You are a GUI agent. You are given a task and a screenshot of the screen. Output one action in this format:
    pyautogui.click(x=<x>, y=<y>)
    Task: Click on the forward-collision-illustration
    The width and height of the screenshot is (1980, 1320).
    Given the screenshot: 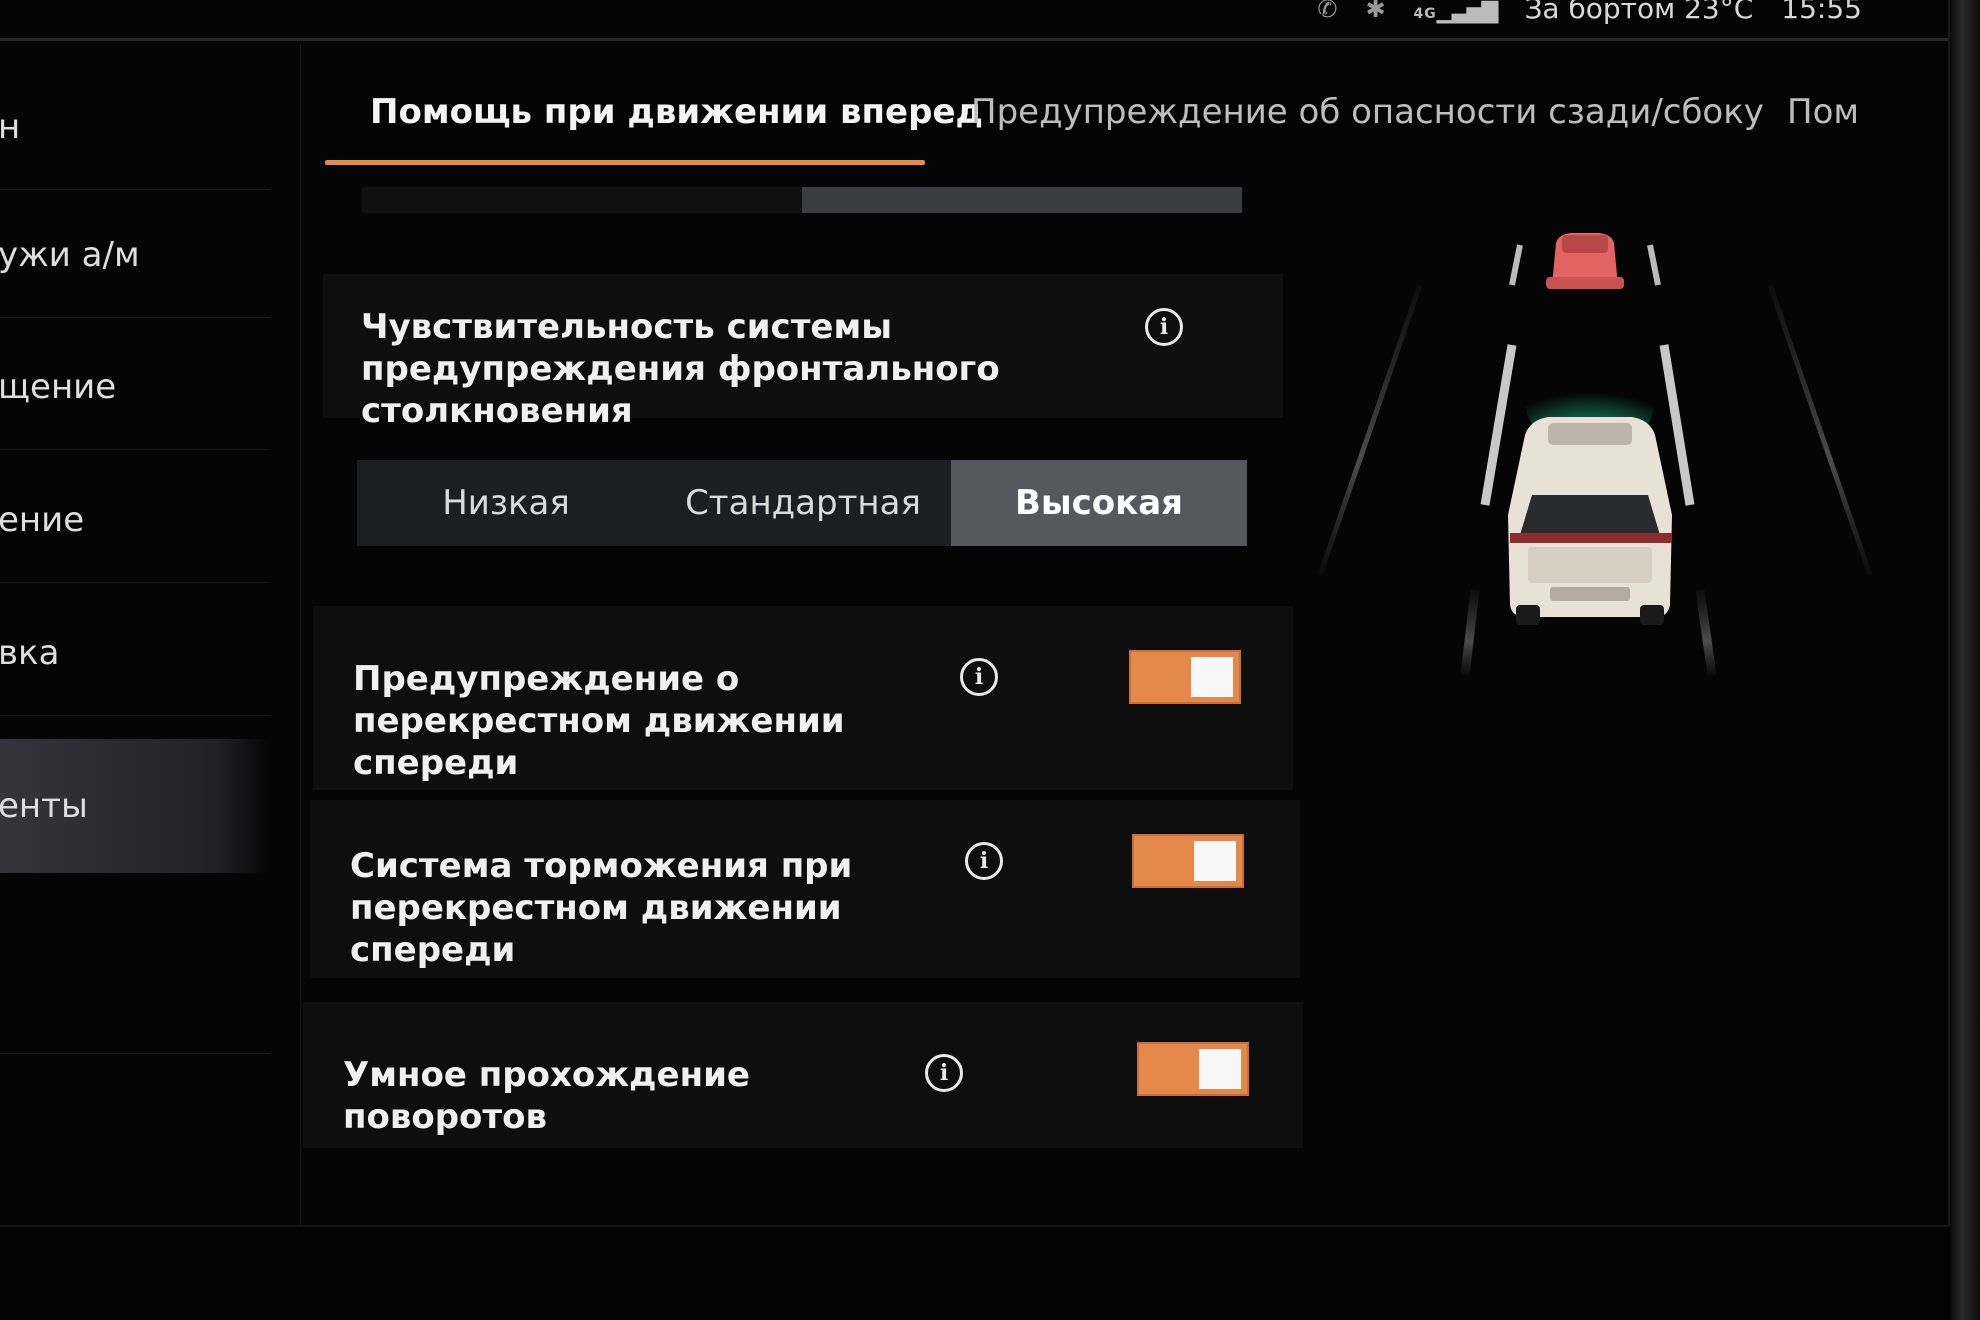 What is the action you would take?
    pyautogui.click(x=1595, y=454)
    